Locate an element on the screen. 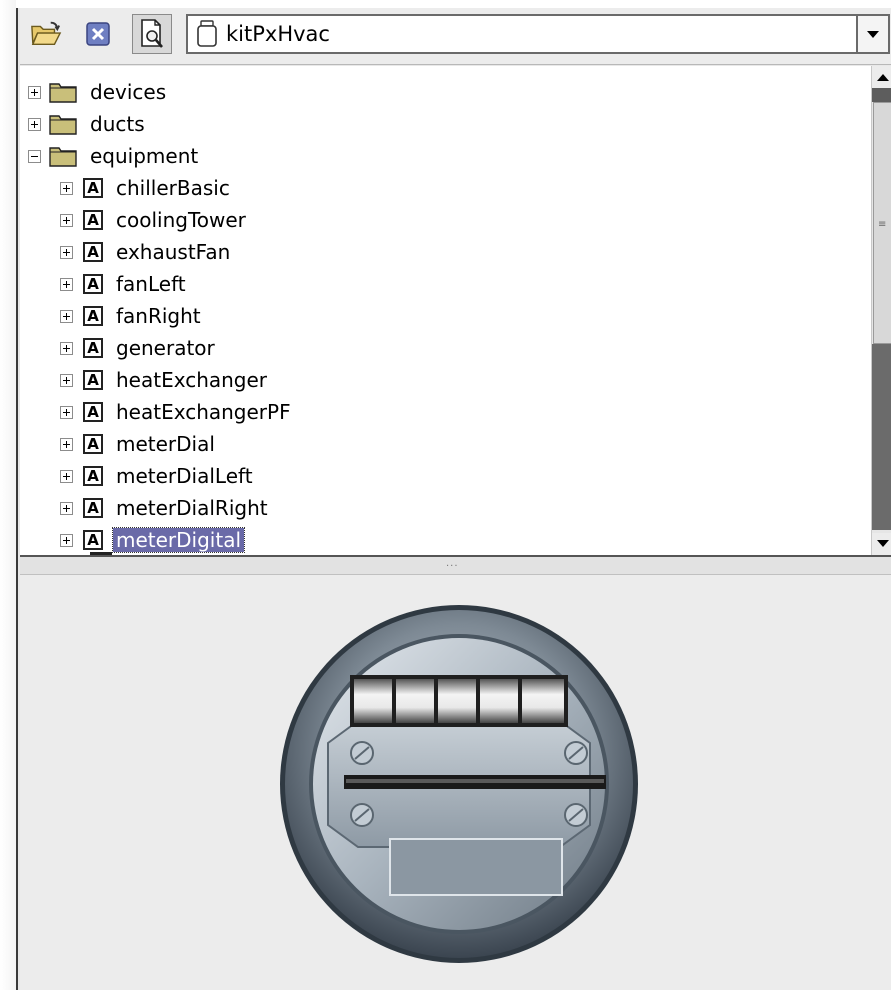  jar-icon is located at coordinates (207, 33).